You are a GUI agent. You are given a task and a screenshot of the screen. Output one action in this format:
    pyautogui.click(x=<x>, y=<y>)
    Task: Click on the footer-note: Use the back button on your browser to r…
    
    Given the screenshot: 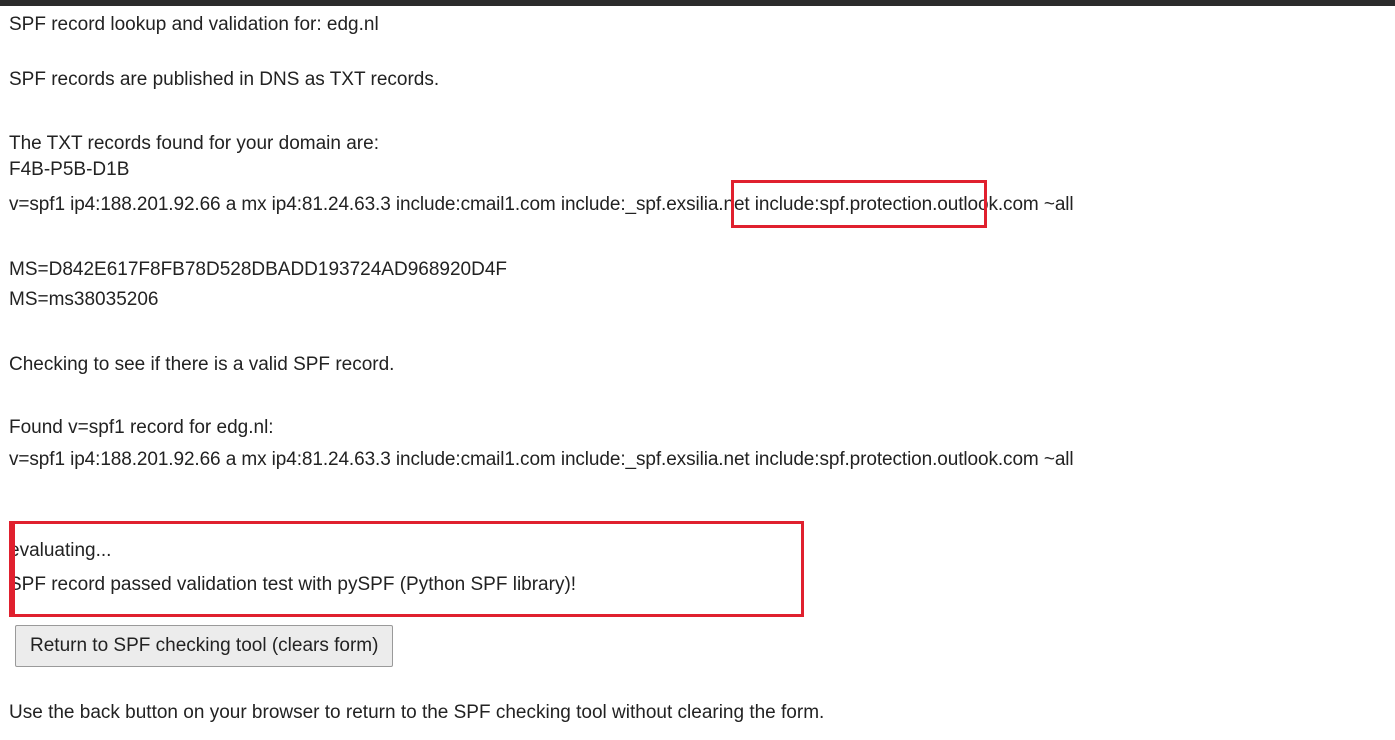 What is the action you would take?
    pyautogui.click(x=417, y=712)
    